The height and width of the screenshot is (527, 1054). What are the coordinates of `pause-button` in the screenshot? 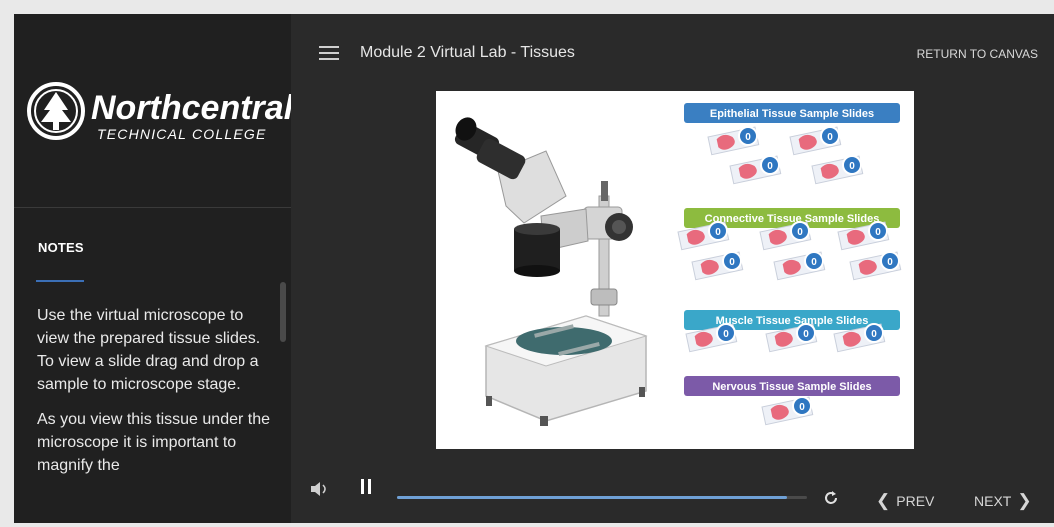 It's located at (368, 488).